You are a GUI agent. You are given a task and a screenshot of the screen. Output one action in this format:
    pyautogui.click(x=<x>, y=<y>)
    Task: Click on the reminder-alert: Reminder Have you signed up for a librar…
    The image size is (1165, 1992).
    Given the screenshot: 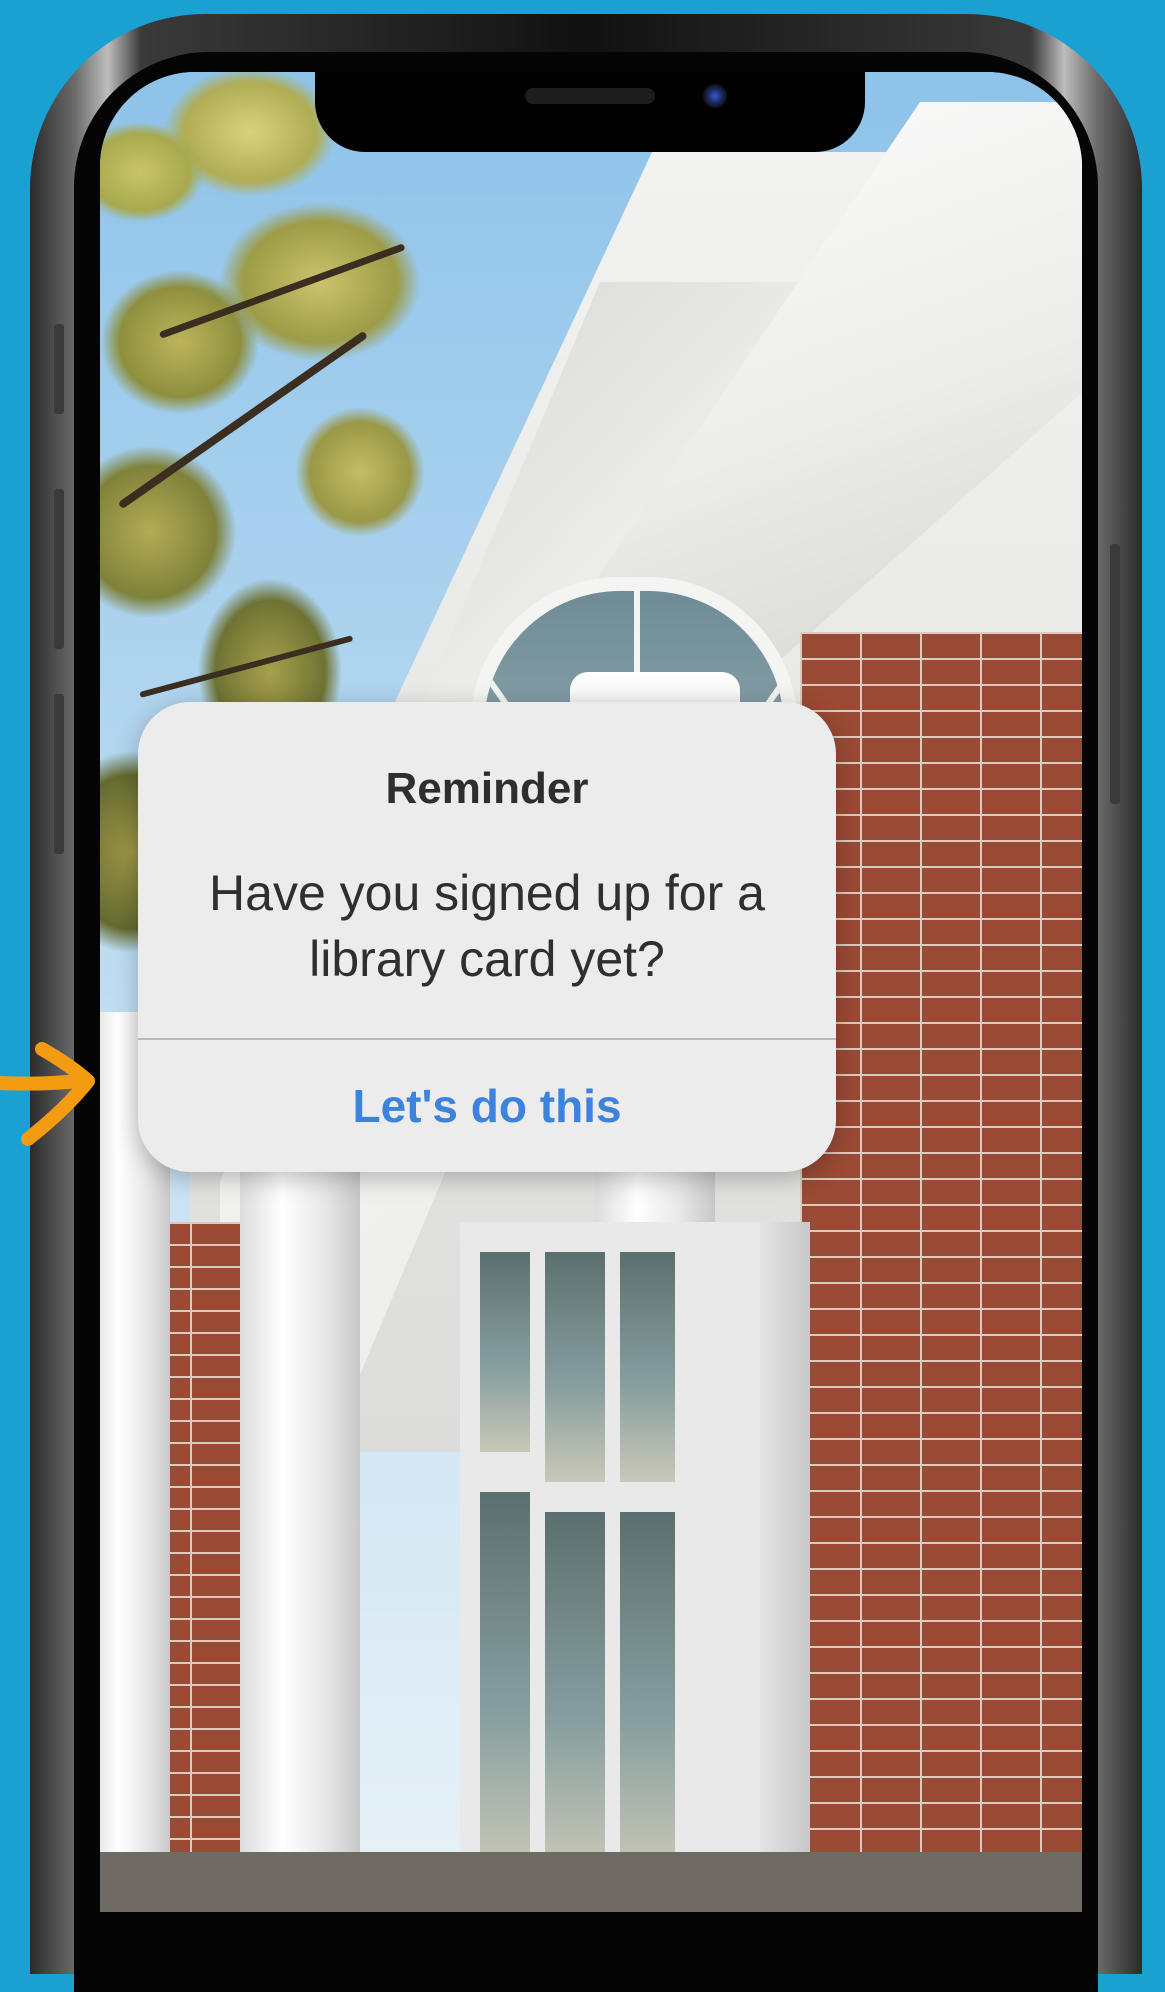 What is the action you would take?
    pyautogui.click(x=487, y=937)
    